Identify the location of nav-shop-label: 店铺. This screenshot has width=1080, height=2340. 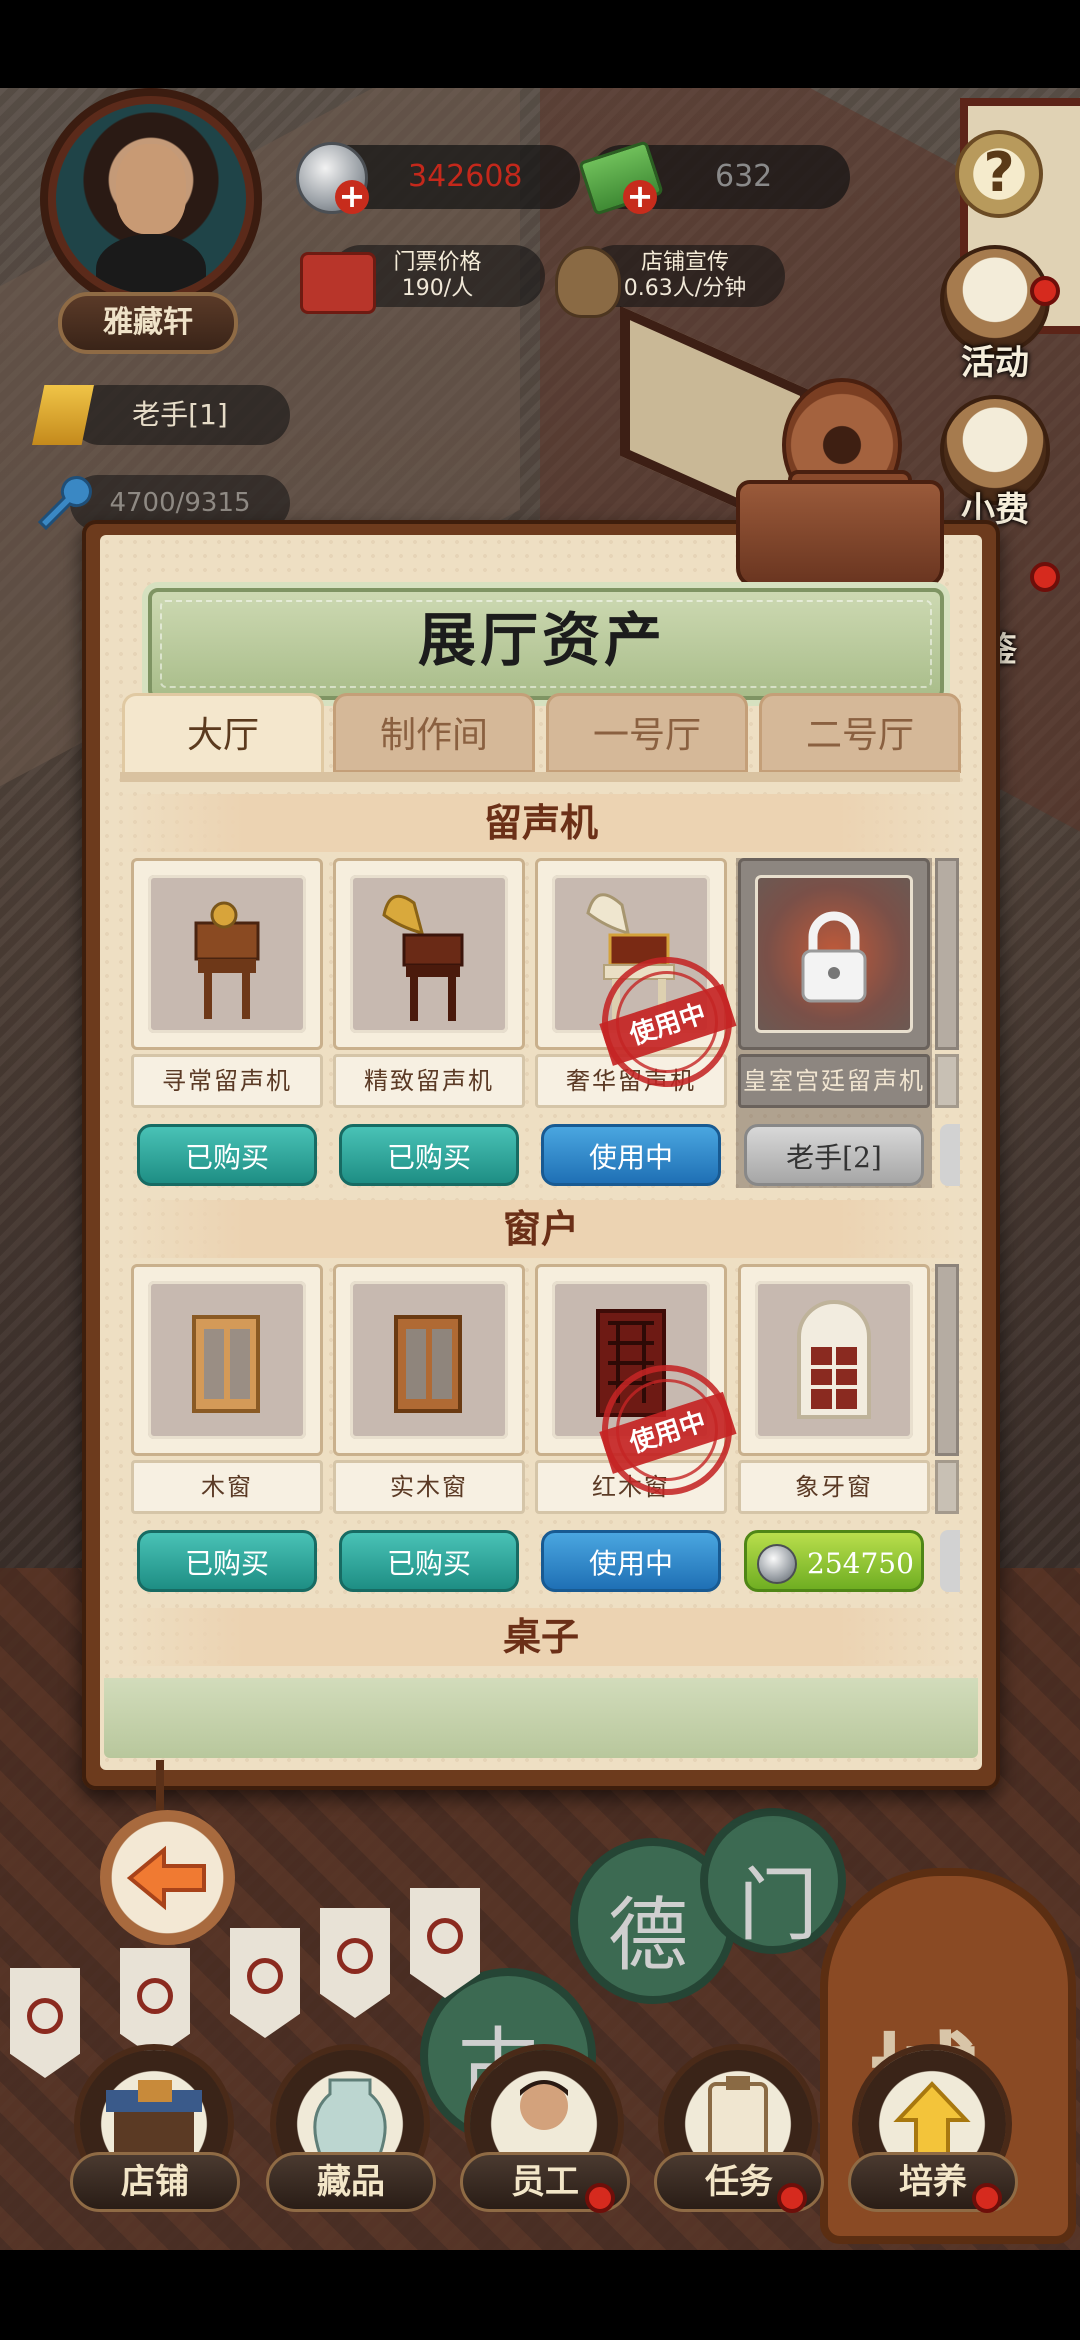
(155, 2182).